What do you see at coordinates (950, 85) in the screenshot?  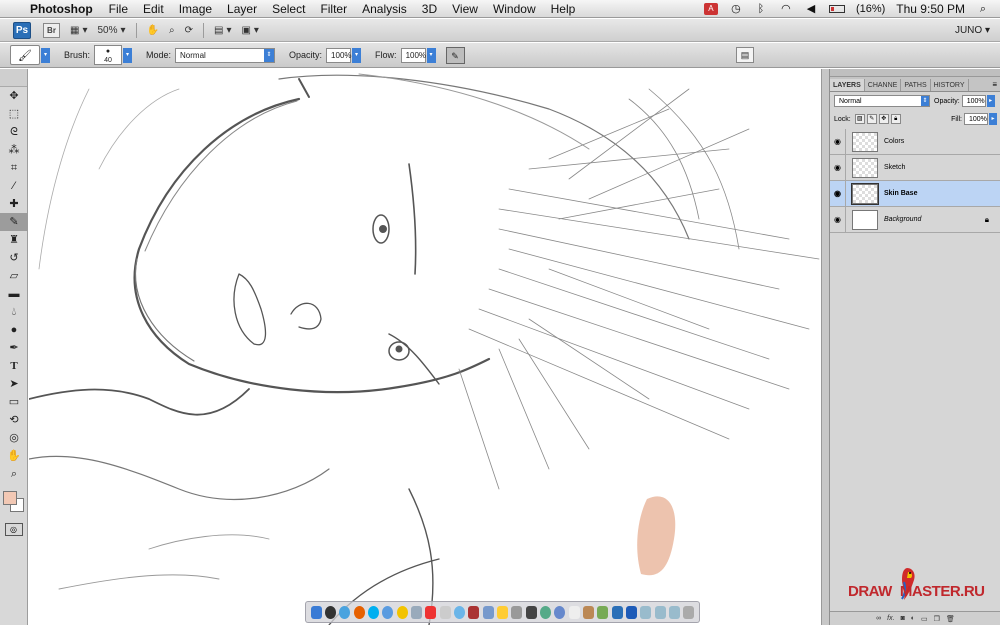 I see `tab-history: HISTORY` at bounding box center [950, 85].